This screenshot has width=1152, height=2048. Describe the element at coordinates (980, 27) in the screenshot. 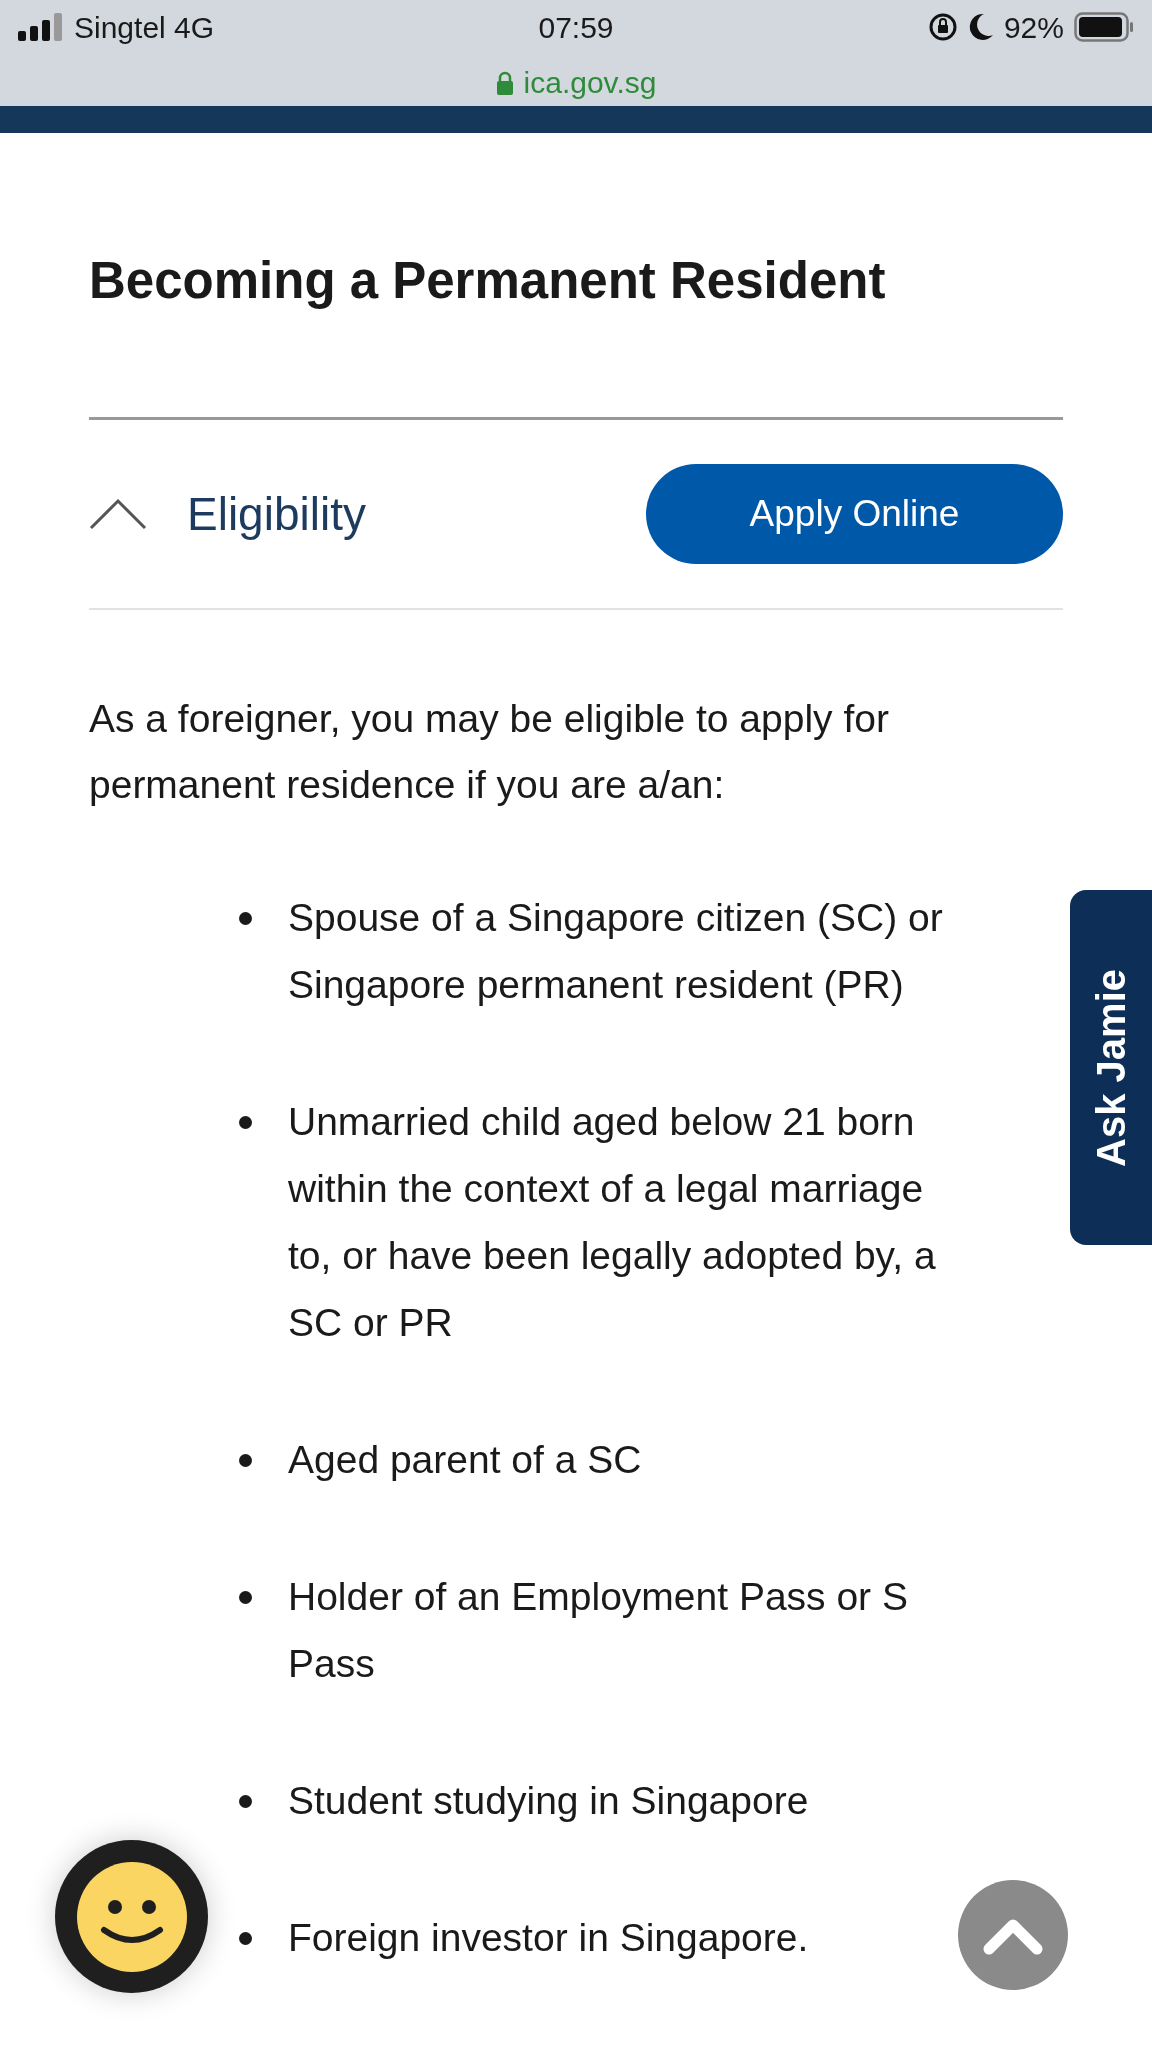

I see `moon-icon` at that location.